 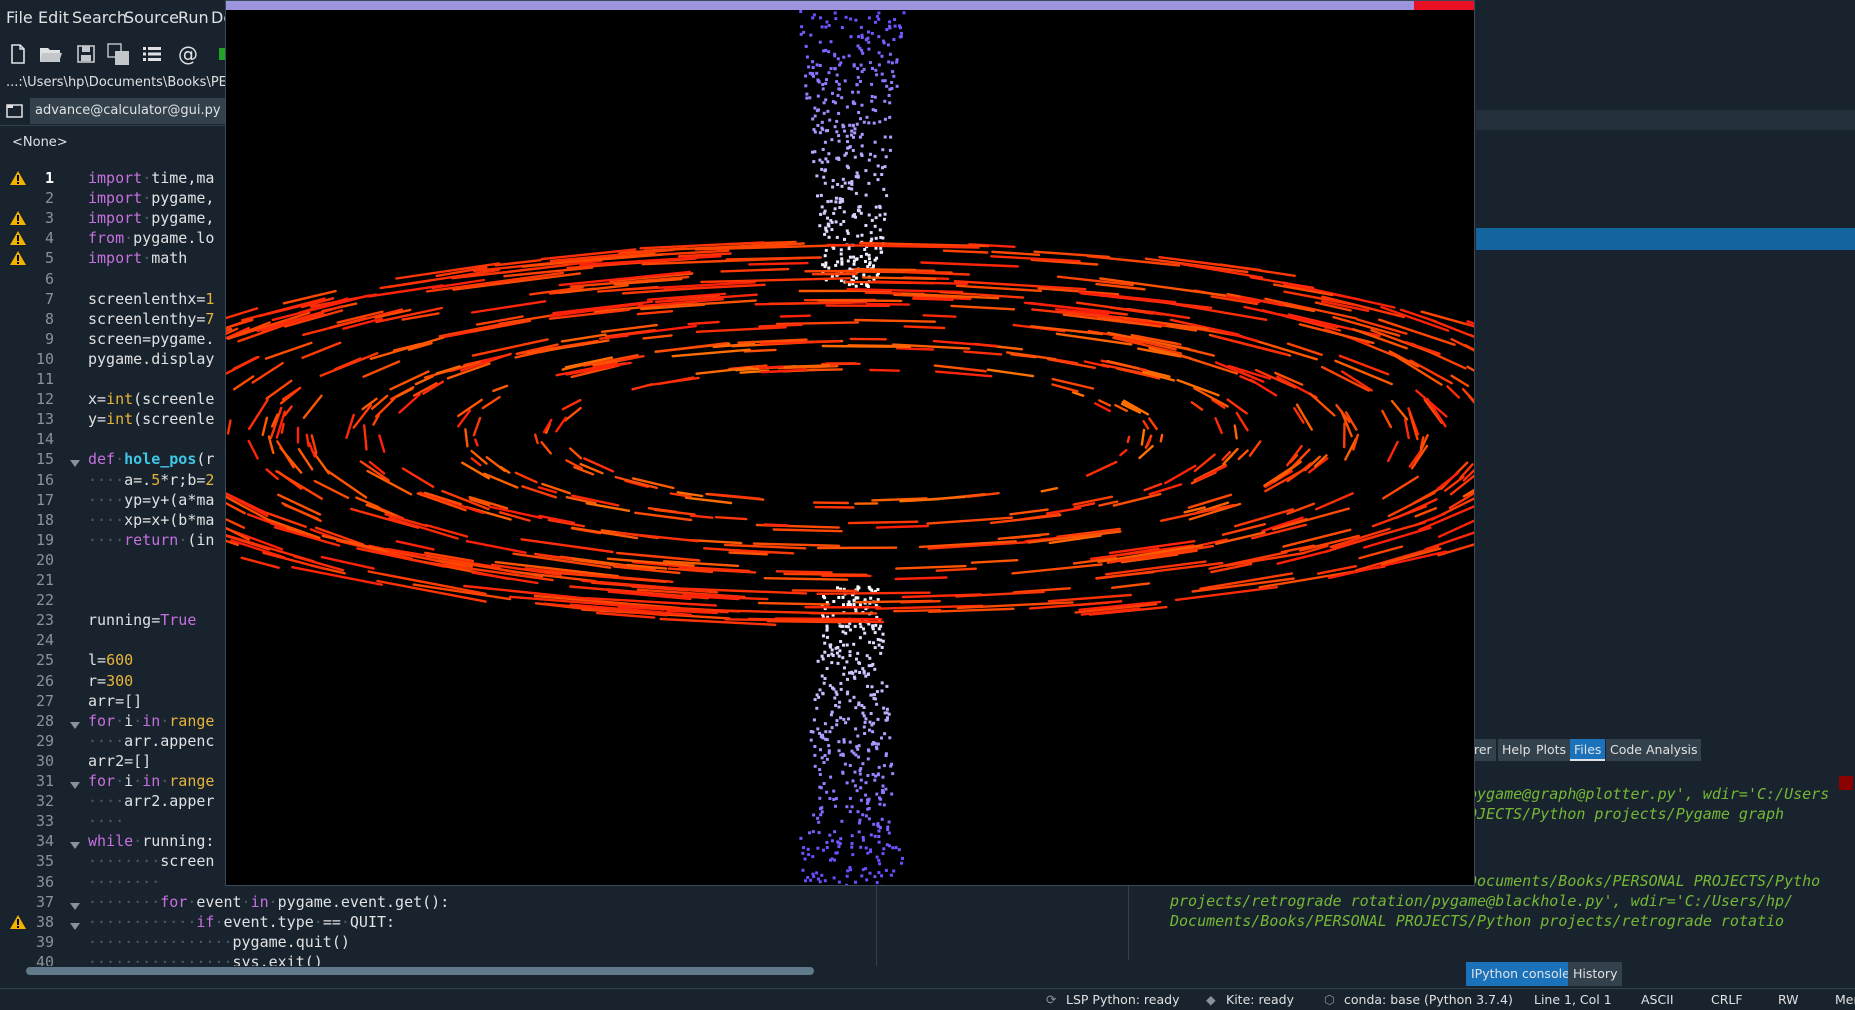 What do you see at coordinates (1665, 239) in the screenshot?
I see `selected-file-row` at bounding box center [1665, 239].